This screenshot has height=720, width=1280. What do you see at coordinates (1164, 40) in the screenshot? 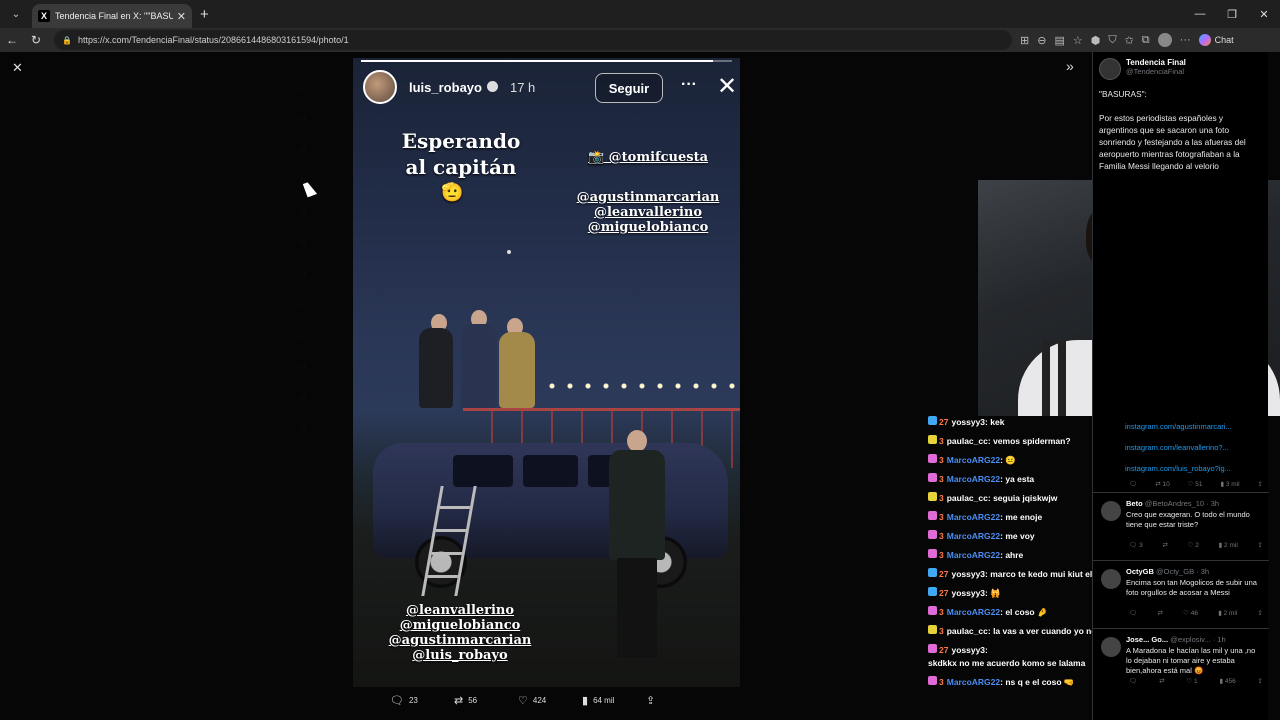
I see `profile-icon` at bounding box center [1164, 40].